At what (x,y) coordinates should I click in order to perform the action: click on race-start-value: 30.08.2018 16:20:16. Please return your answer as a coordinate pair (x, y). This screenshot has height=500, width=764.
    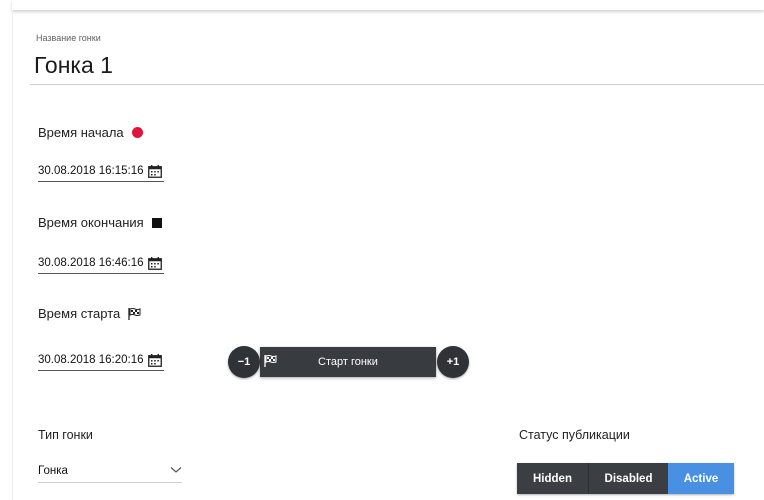
    Looking at the image, I should click on (91, 360).